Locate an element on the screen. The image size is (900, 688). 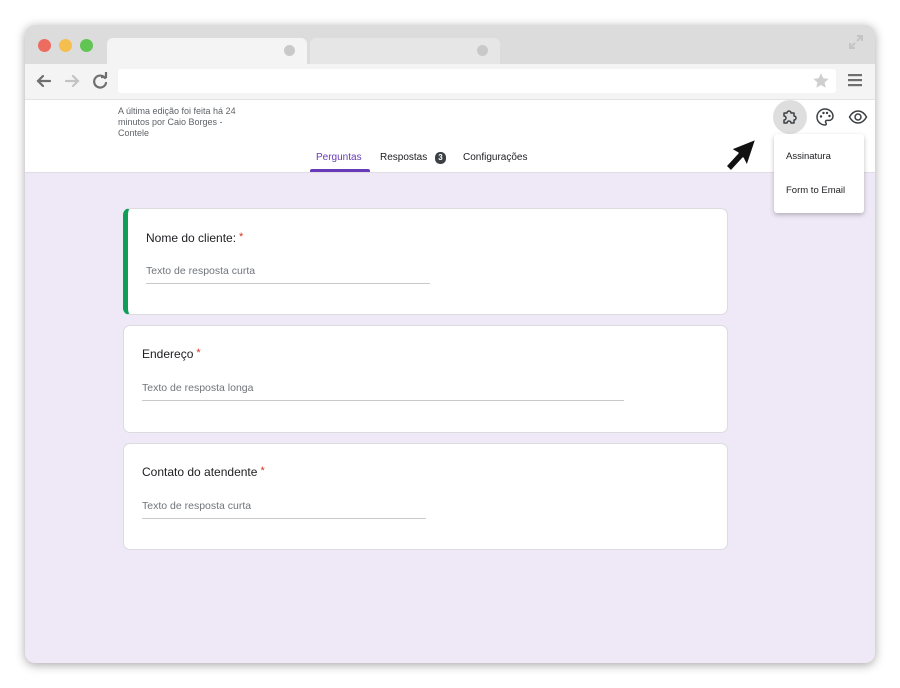
back-arrow-icon is located at coordinates (44, 81).